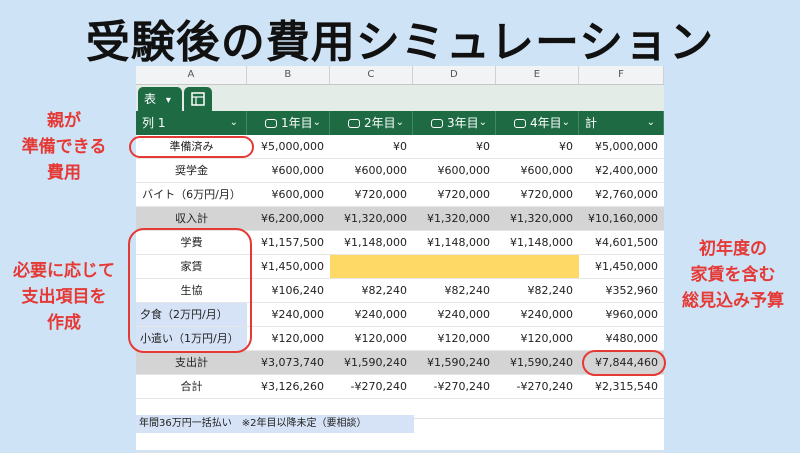 The image size is (800, 453). What do you see at coordinates (168, 100) in the screenshot?
I see `chevron-down-icon: ▾` at bounding box center [168, 100].